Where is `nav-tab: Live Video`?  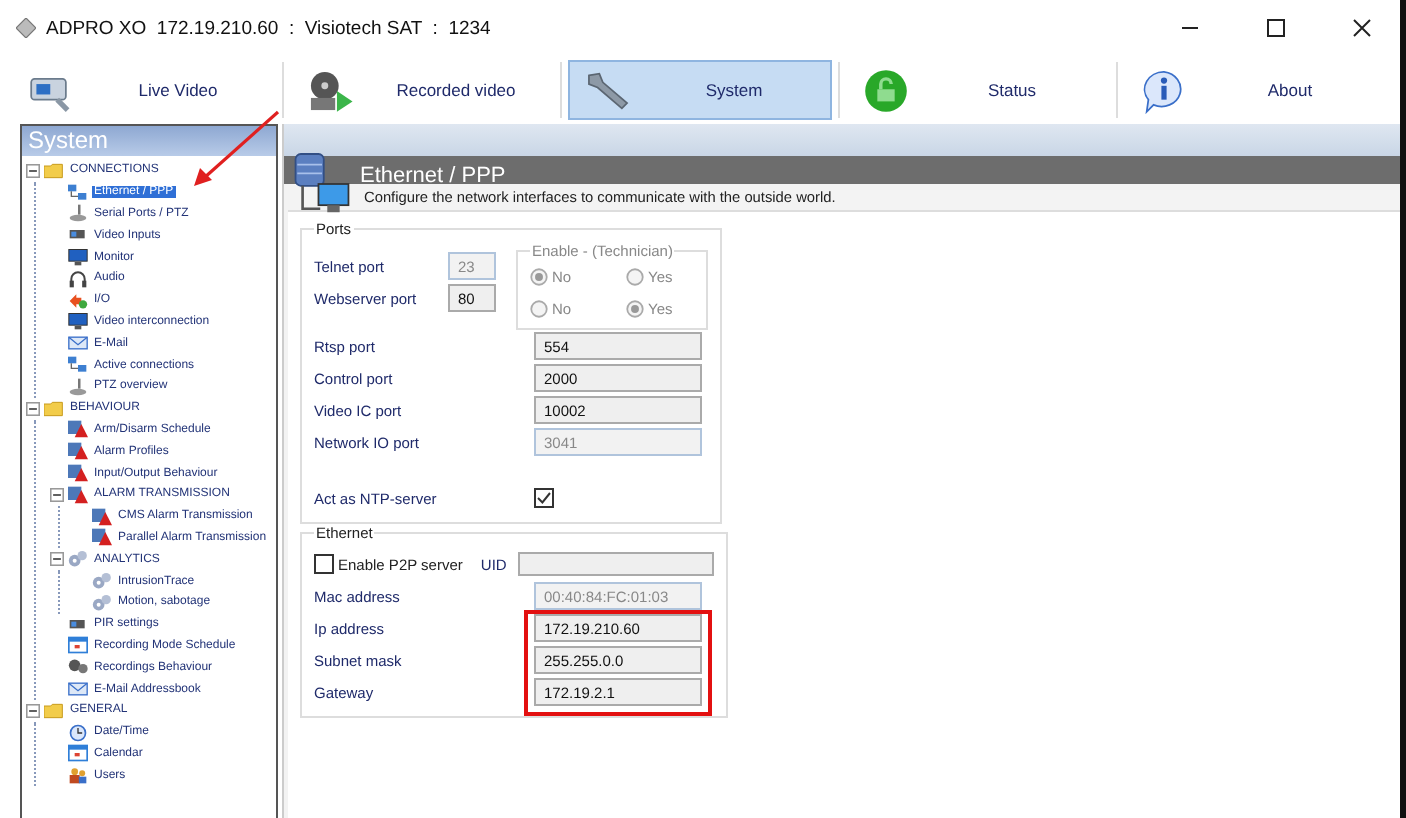 nav-tab: Live Video is located at coordinates (144, 90).